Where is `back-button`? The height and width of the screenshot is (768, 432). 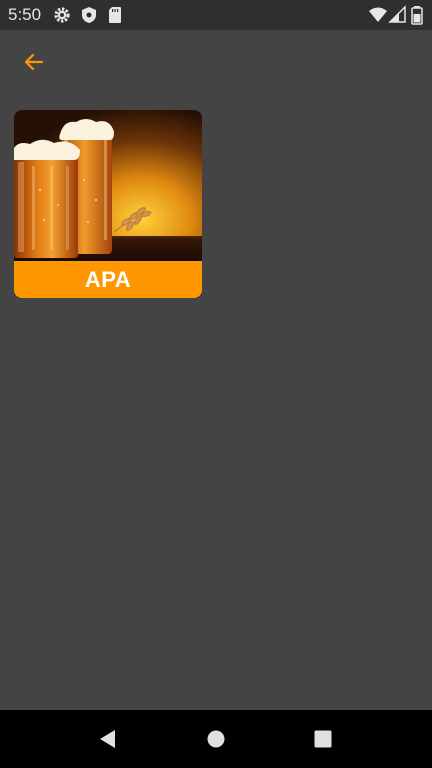
back-button is located at coordinates (34, 64).